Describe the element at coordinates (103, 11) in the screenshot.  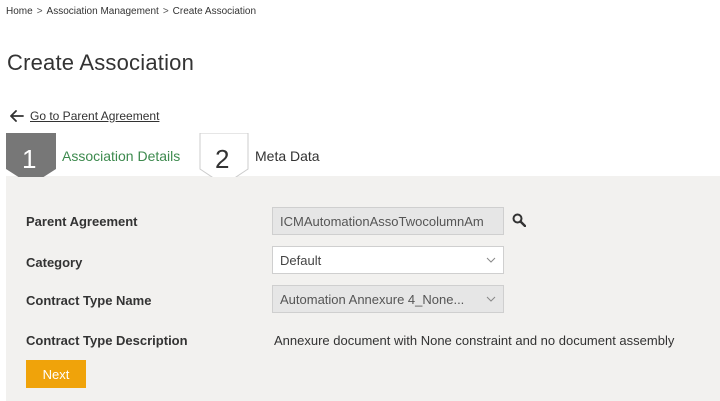
I see `breadcrumb-association-management: Association Management` at that location.